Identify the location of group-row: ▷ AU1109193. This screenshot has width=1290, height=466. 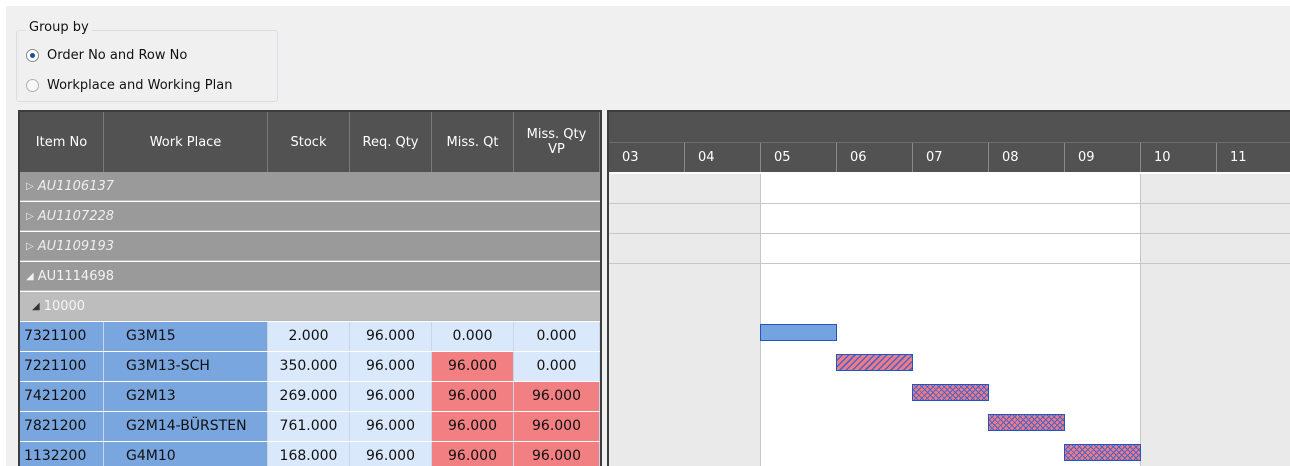
(310, 246).